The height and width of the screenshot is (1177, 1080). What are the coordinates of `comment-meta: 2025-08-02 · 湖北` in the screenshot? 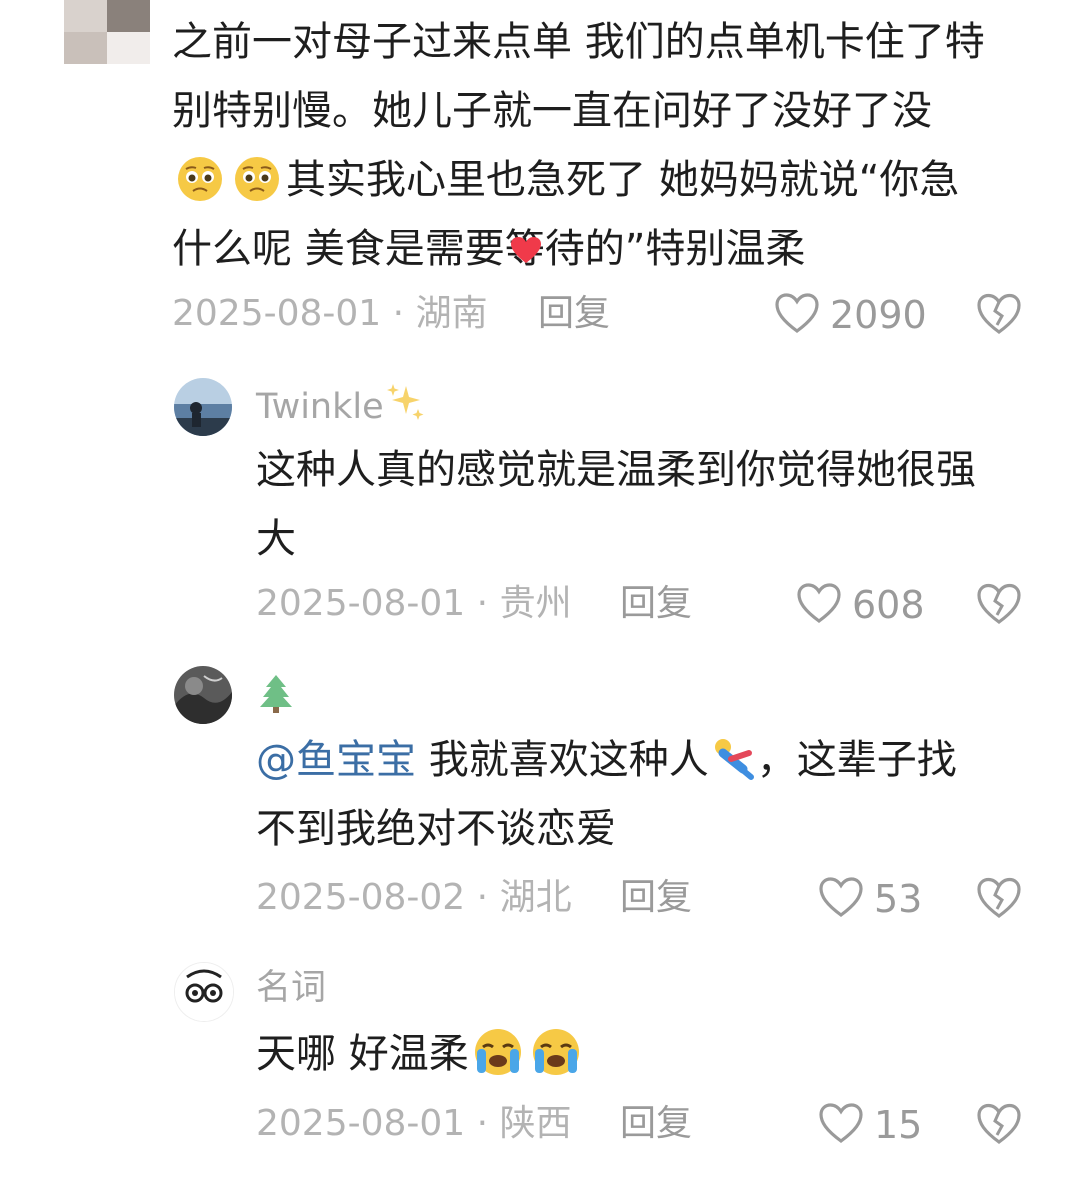 It's located at (414, 898).